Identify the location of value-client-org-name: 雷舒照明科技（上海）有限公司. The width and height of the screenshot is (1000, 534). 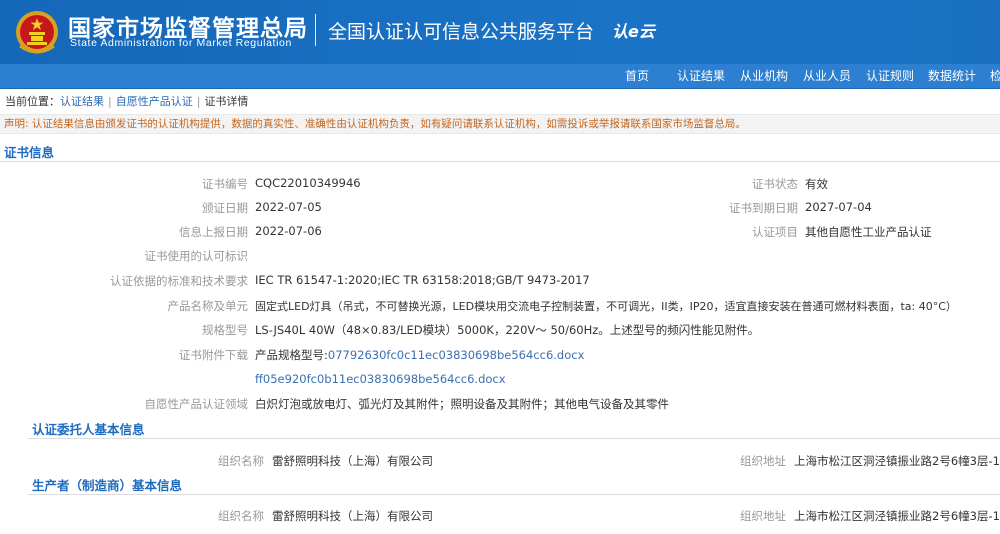
(352, 461).